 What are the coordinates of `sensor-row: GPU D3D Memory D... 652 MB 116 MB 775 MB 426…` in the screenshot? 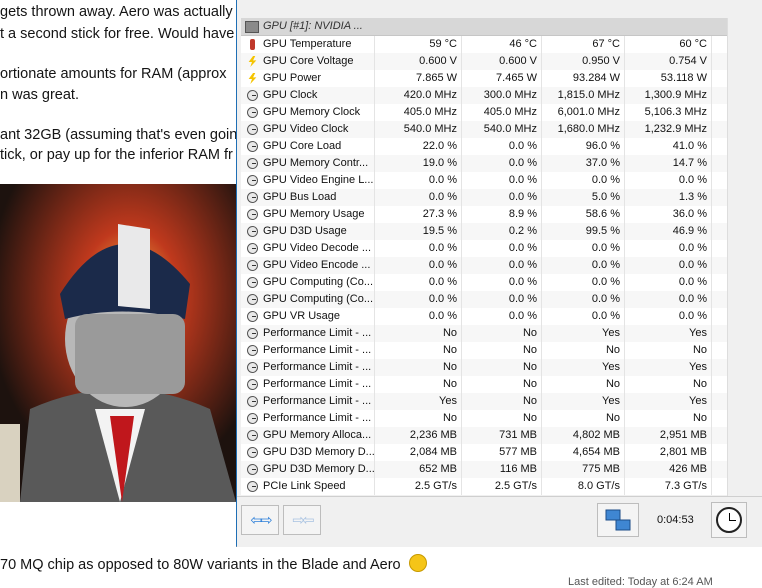 It's located at (484, 469).